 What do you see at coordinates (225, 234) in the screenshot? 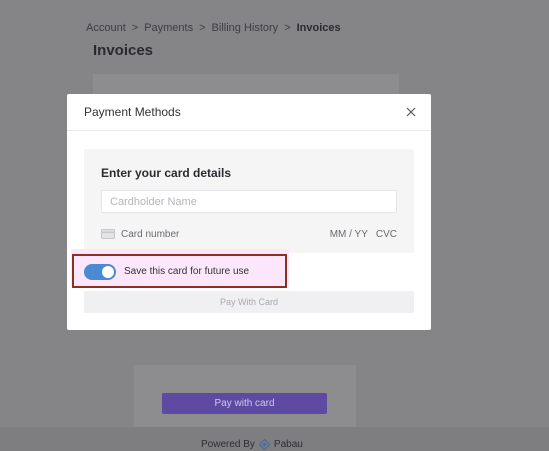
I see `card-number-input: Card number` at bounding box center [225, 234].